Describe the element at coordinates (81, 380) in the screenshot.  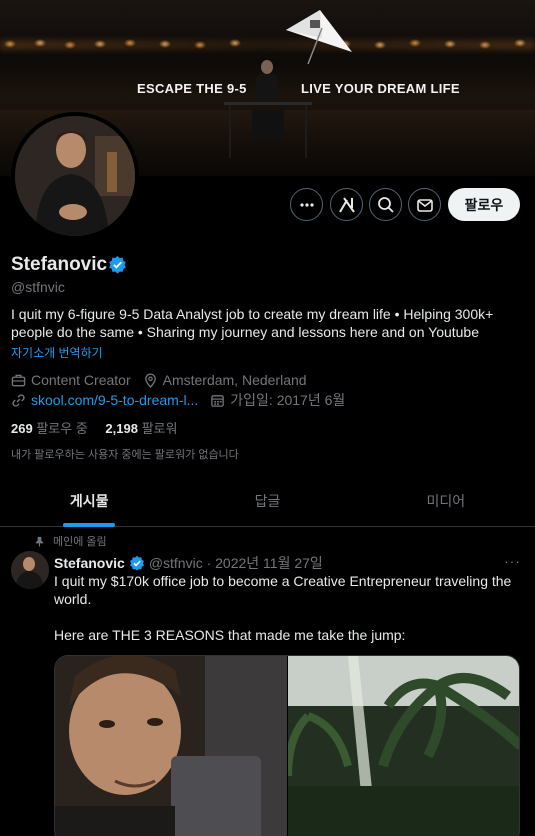
I see `category-text: Content Creator` at that location.